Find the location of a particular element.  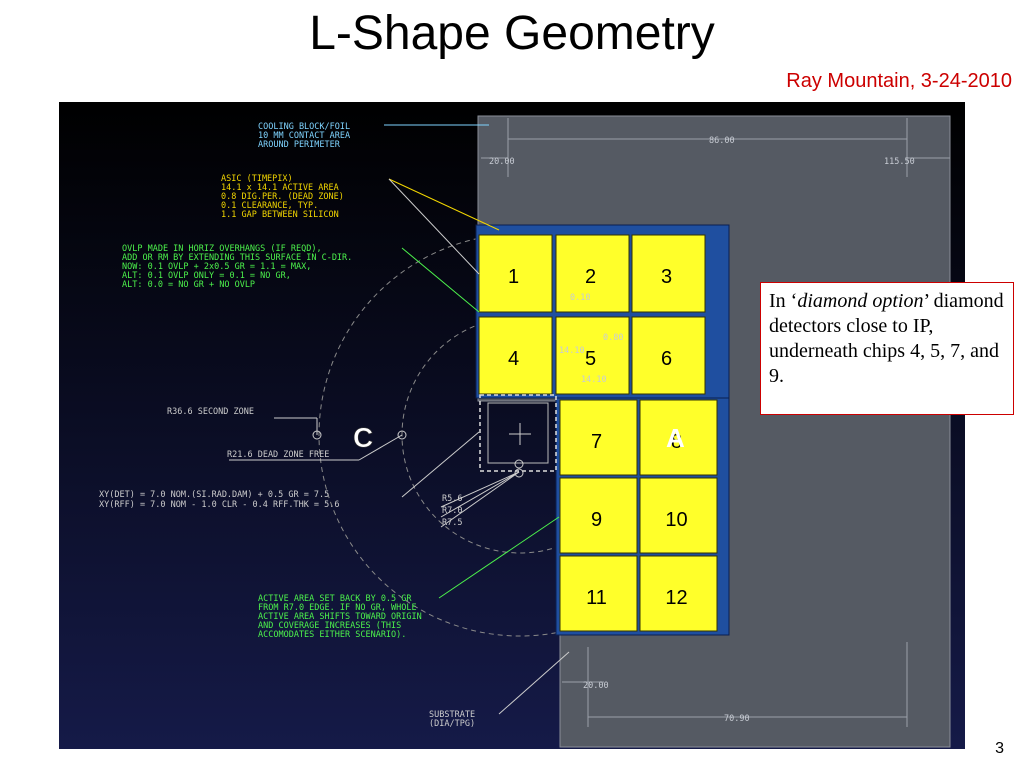

dim-7090: 70.90 is located at coordinates (737, 719).